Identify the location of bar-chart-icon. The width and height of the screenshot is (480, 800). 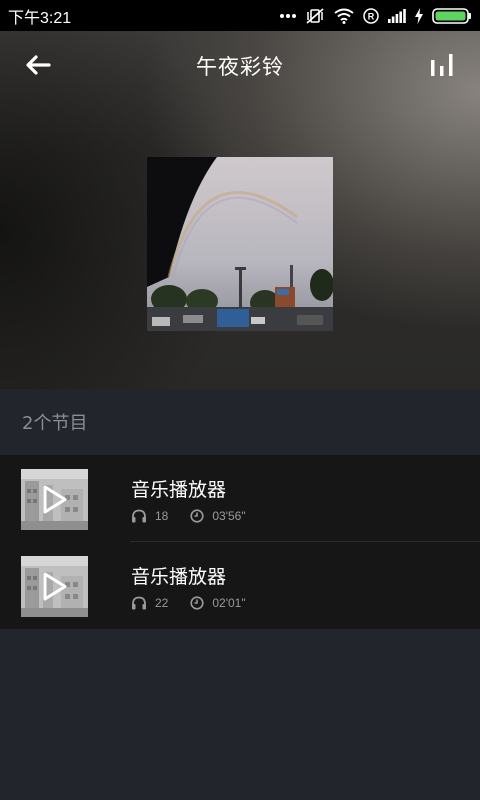
(442, 67).